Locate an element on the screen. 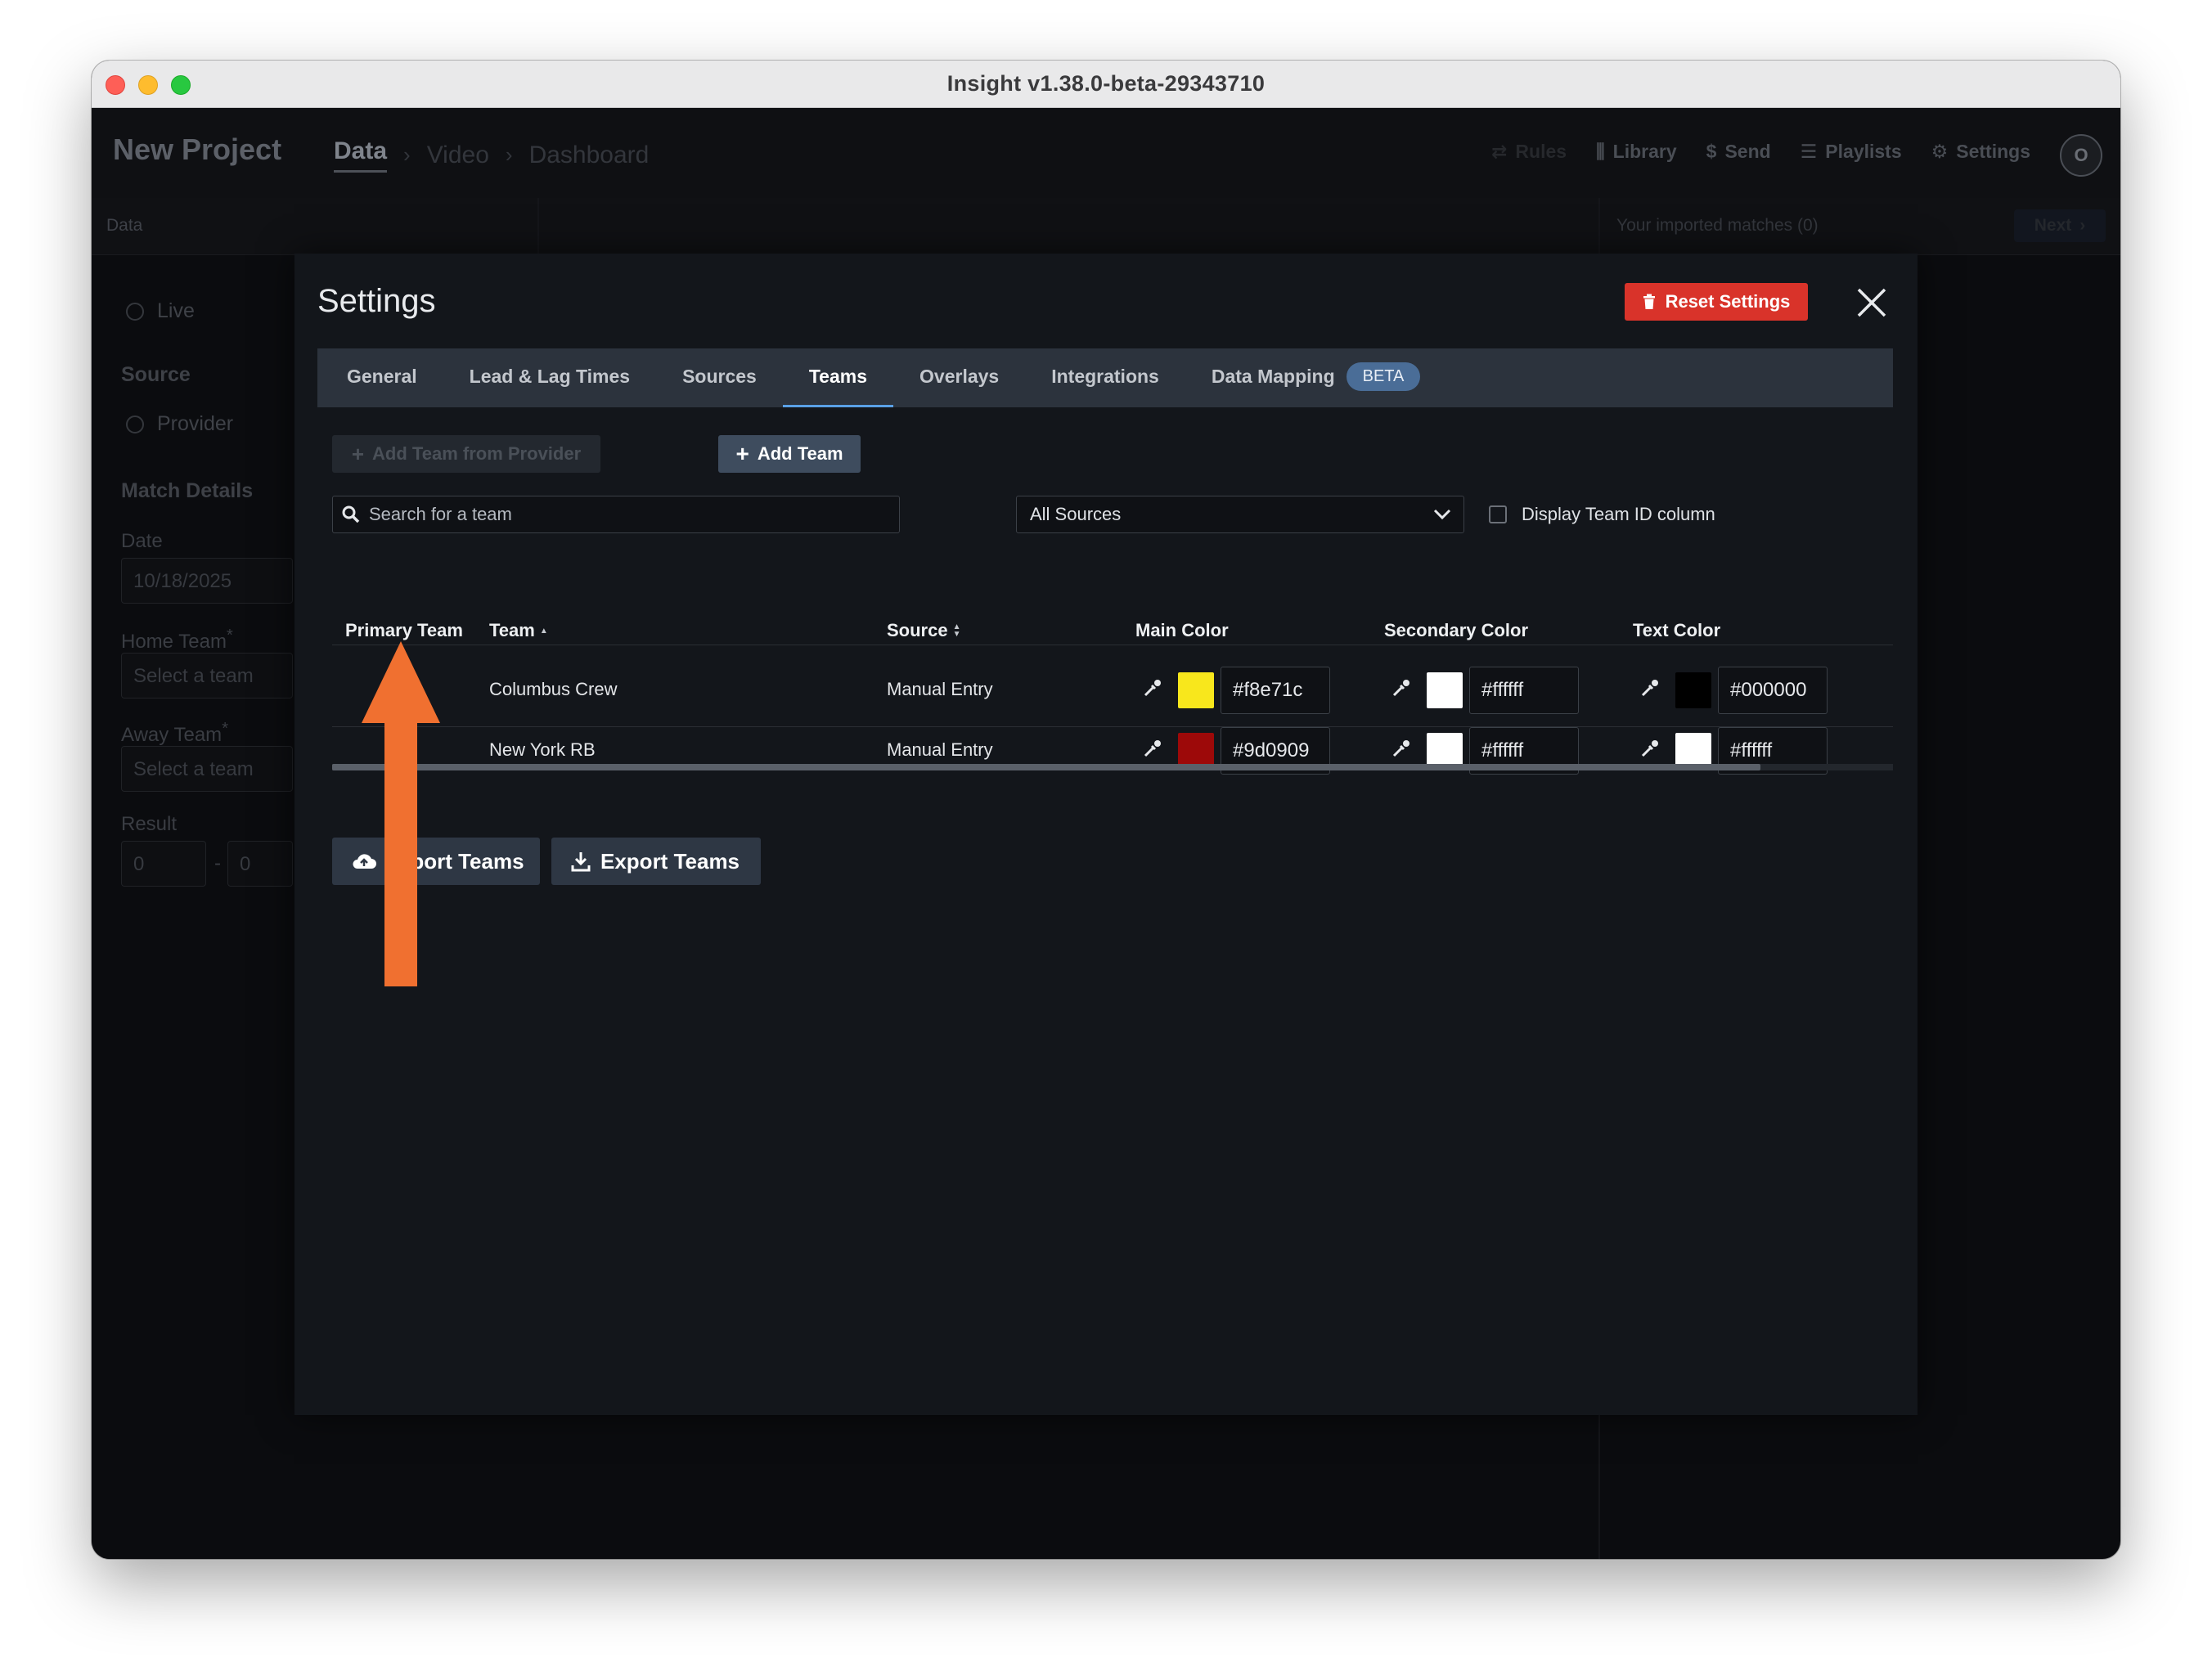  reset-settings-label: Reset Settings is located at coordinates (1728, 301).